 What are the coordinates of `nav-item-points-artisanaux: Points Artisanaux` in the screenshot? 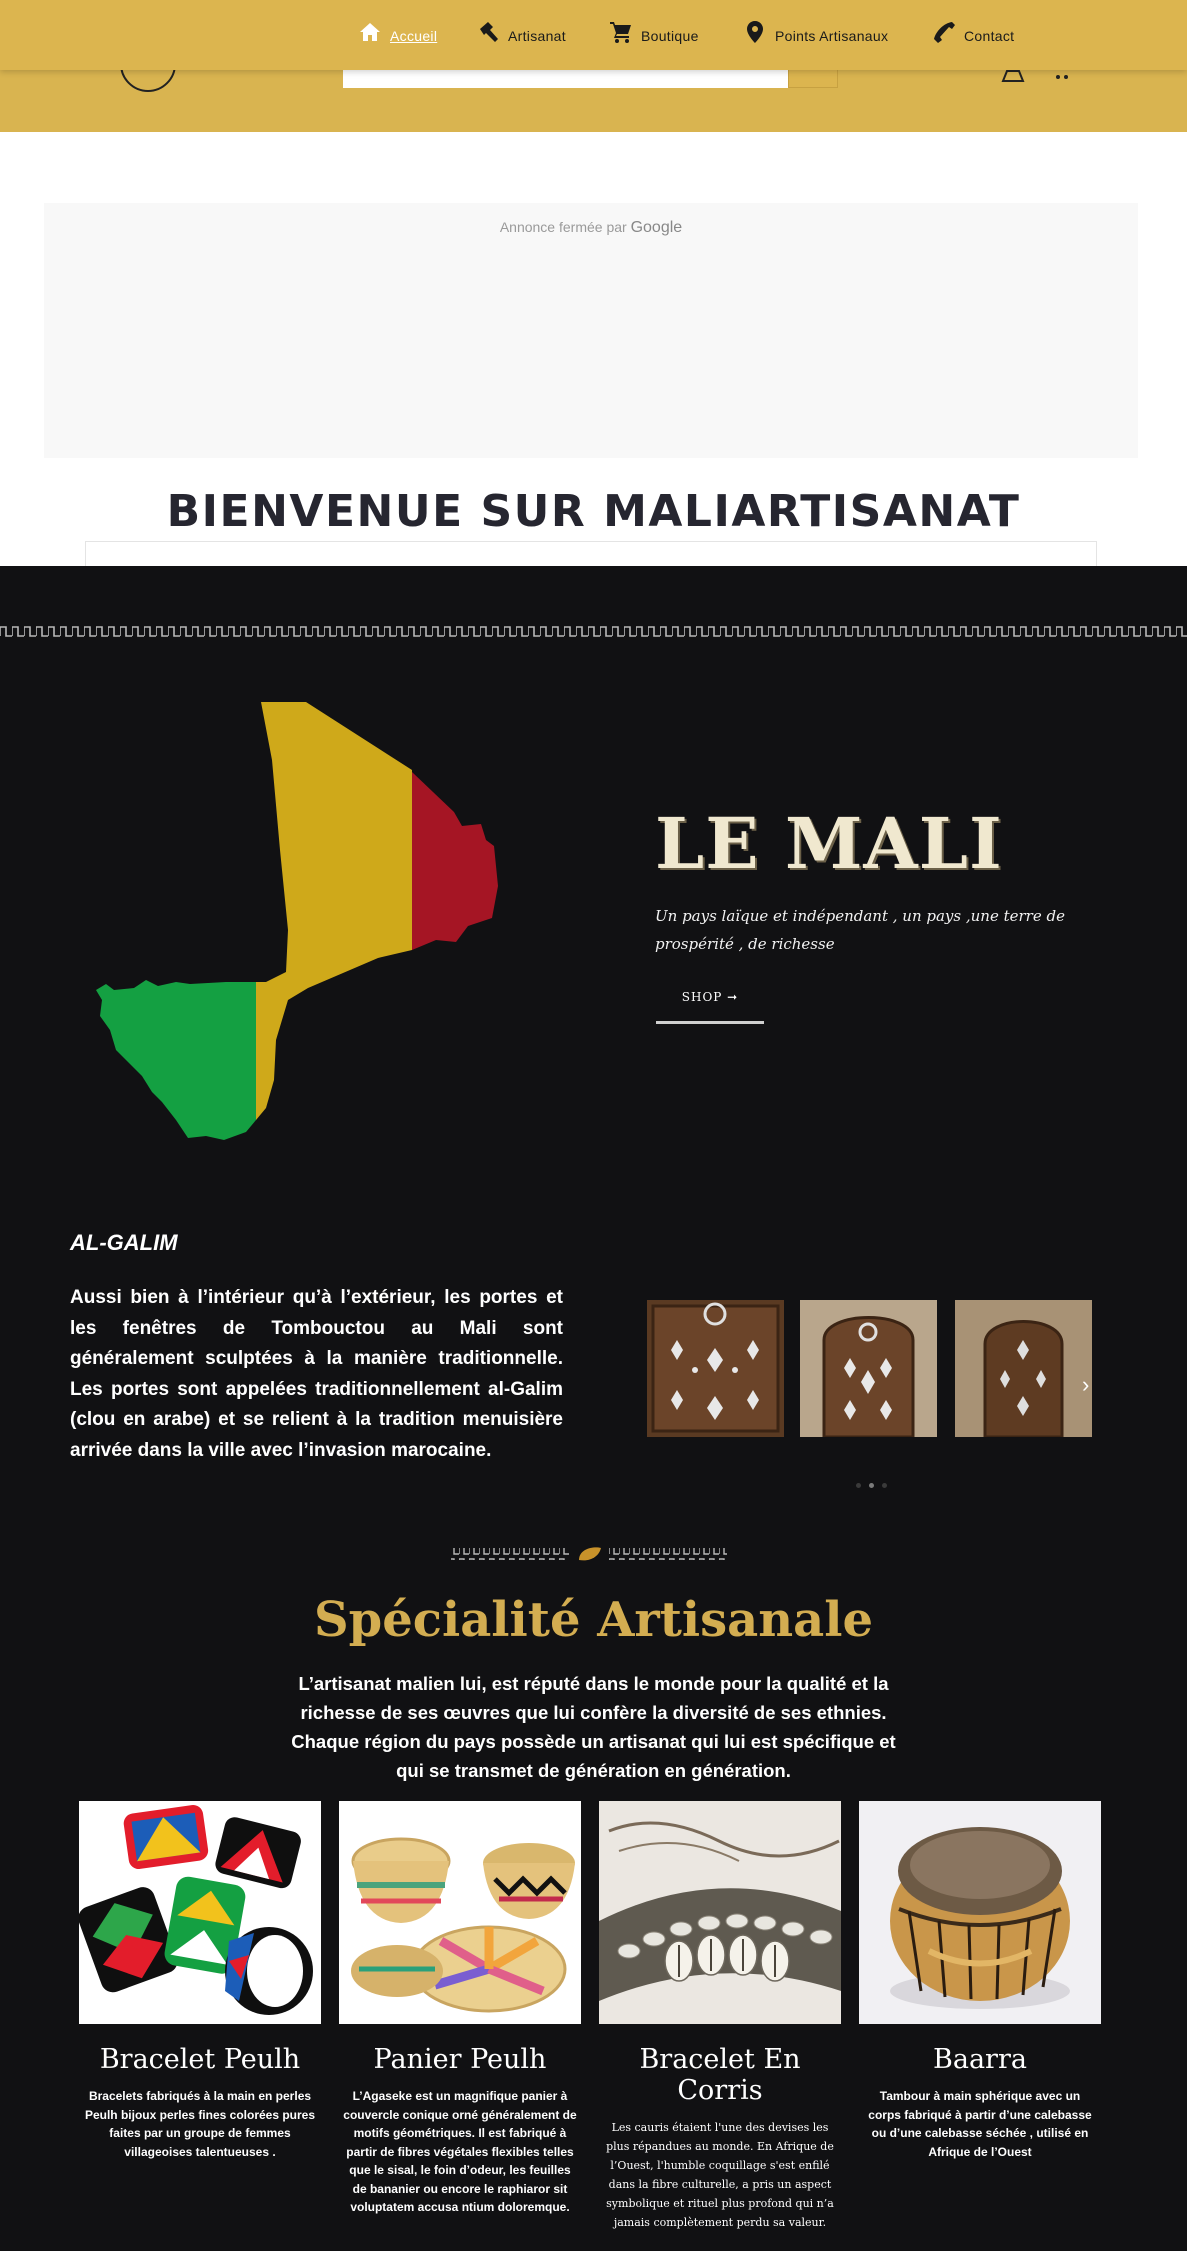 It's located at (815, 29).